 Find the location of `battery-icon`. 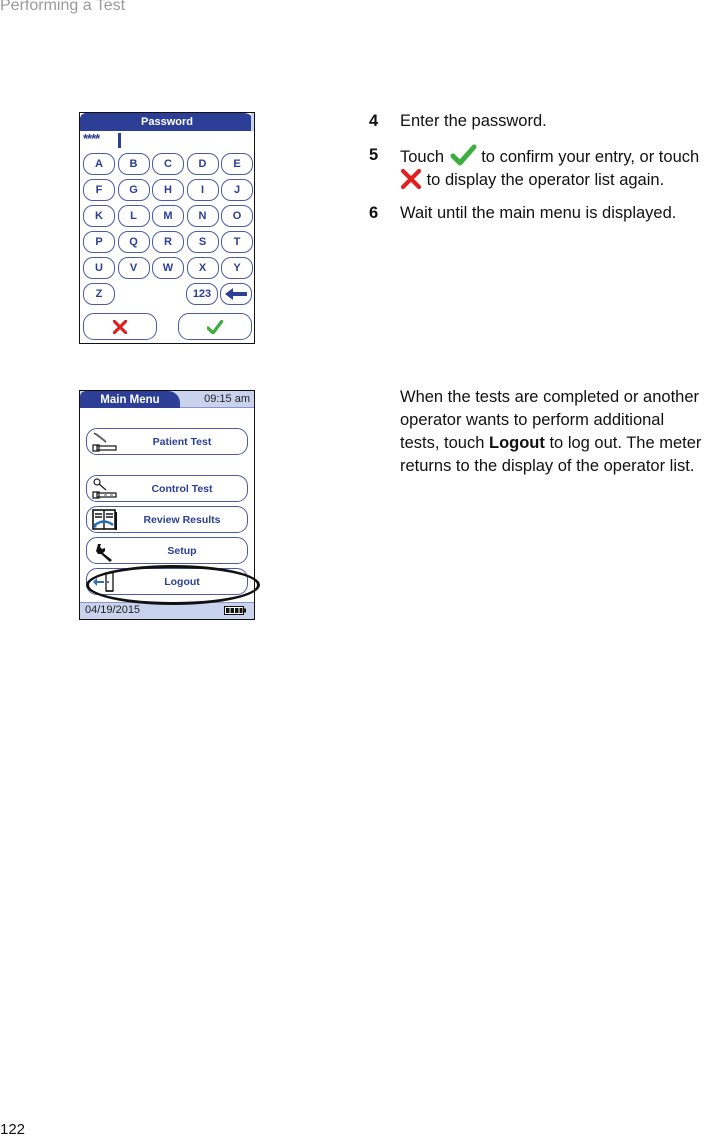

battery-icon is located at coordinates (235, 610).